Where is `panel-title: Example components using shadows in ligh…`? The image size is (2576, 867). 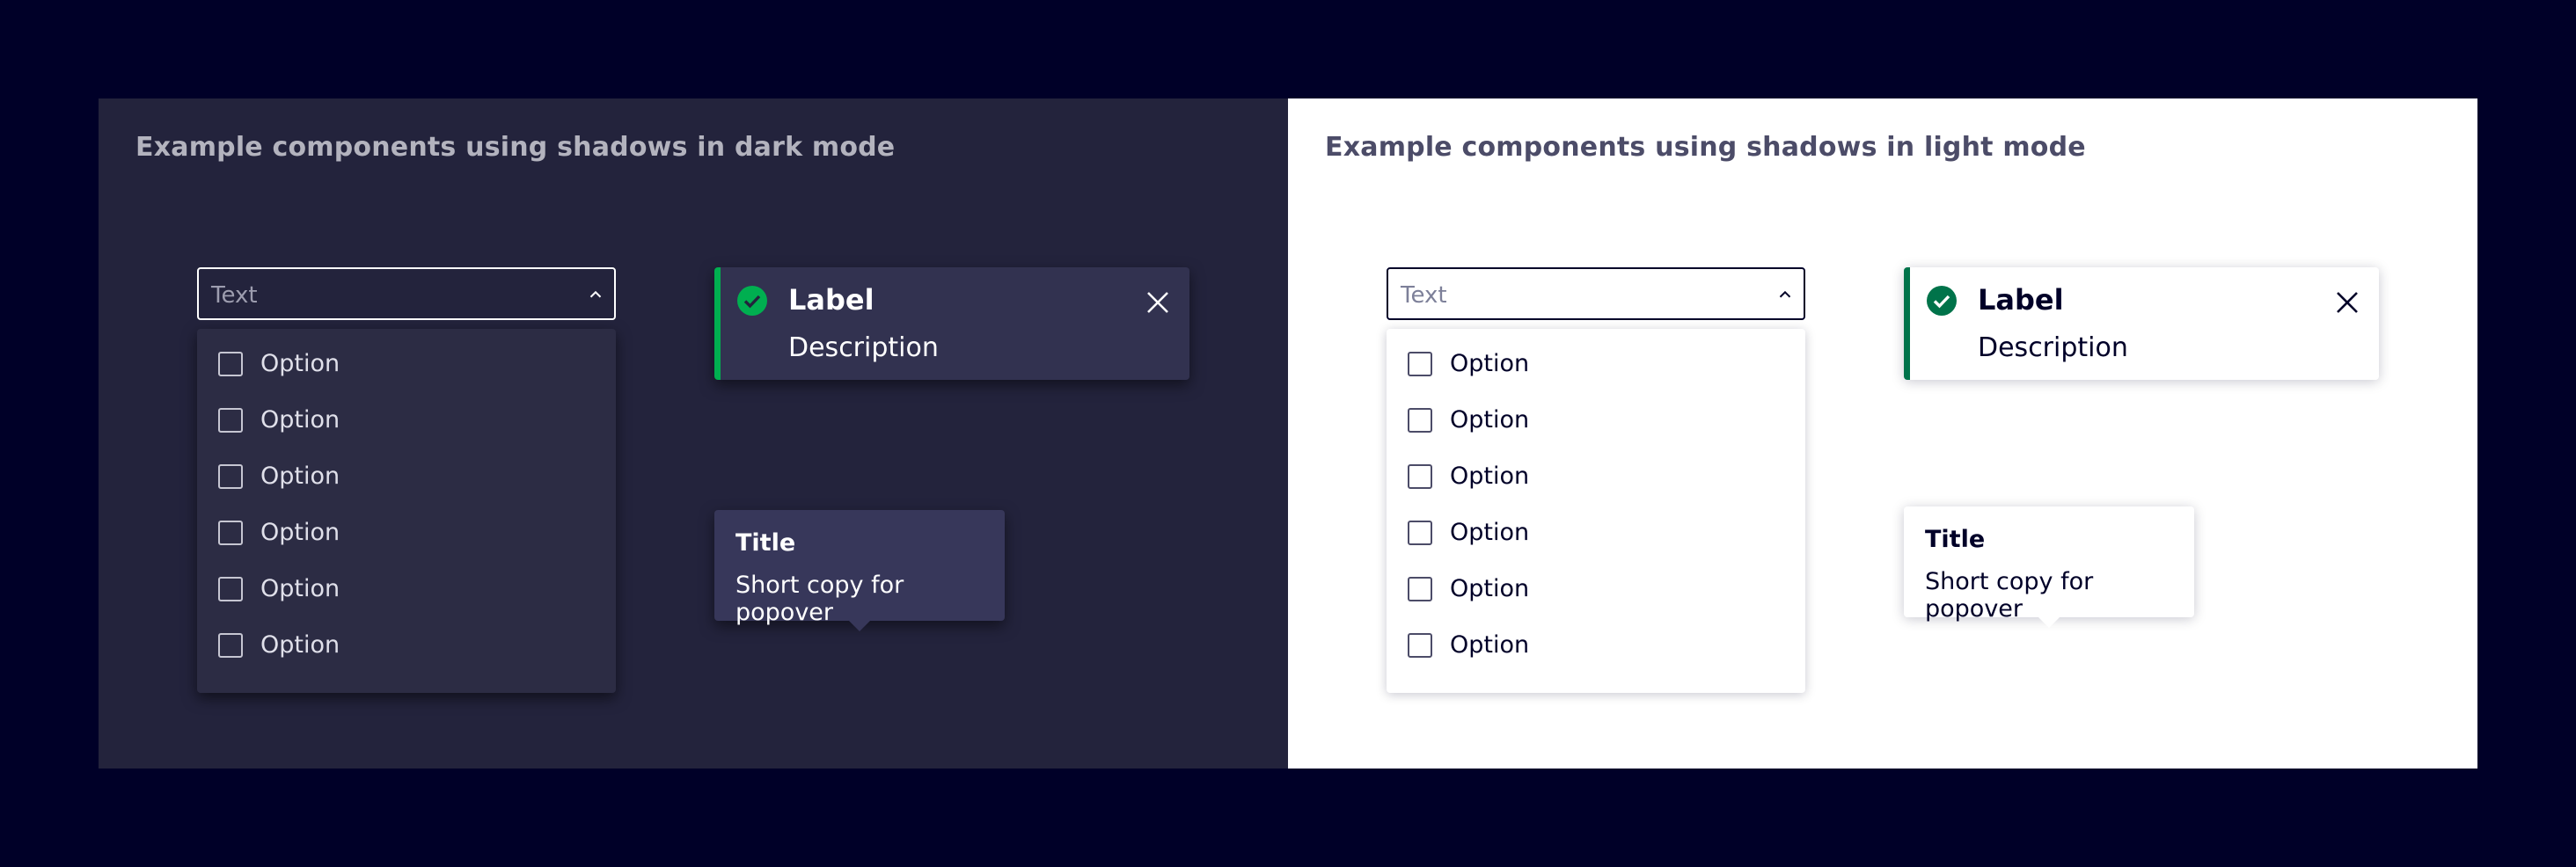 panel-title: Example components using shadows in ligh… is located at coordinates (1705, 147).